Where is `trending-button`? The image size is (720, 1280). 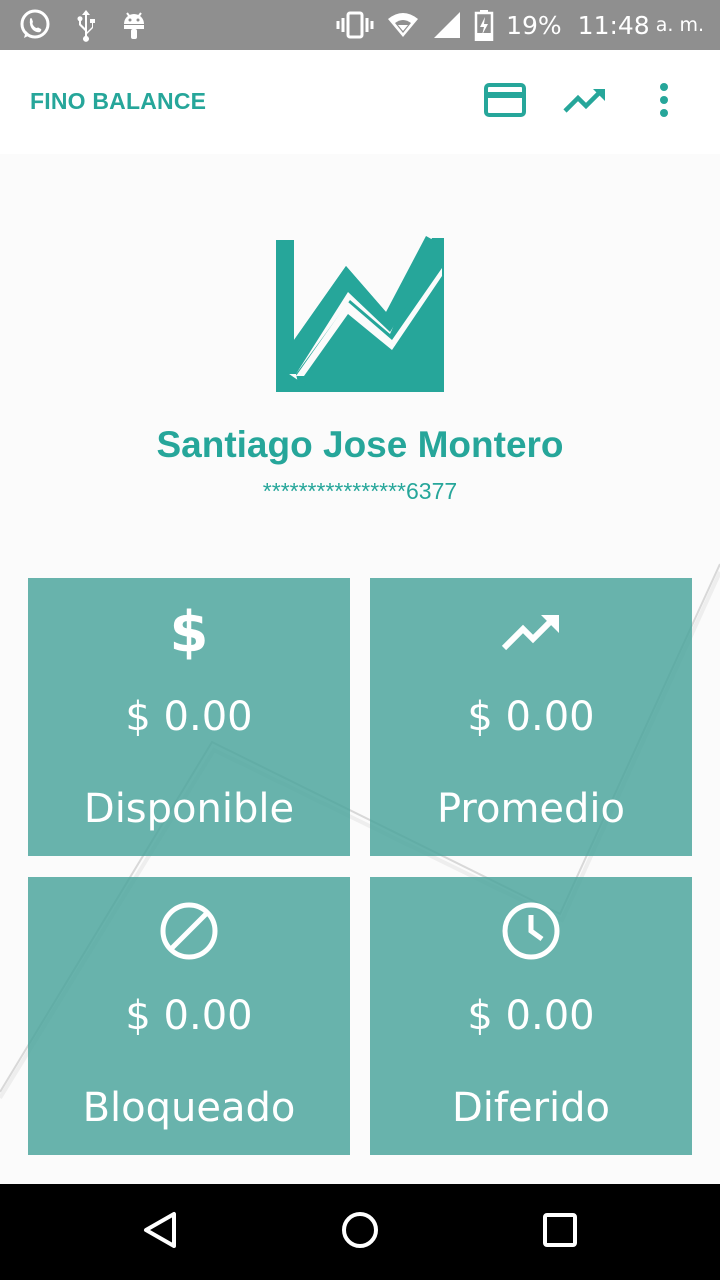 trending-button is located at coordinates (585, 102).